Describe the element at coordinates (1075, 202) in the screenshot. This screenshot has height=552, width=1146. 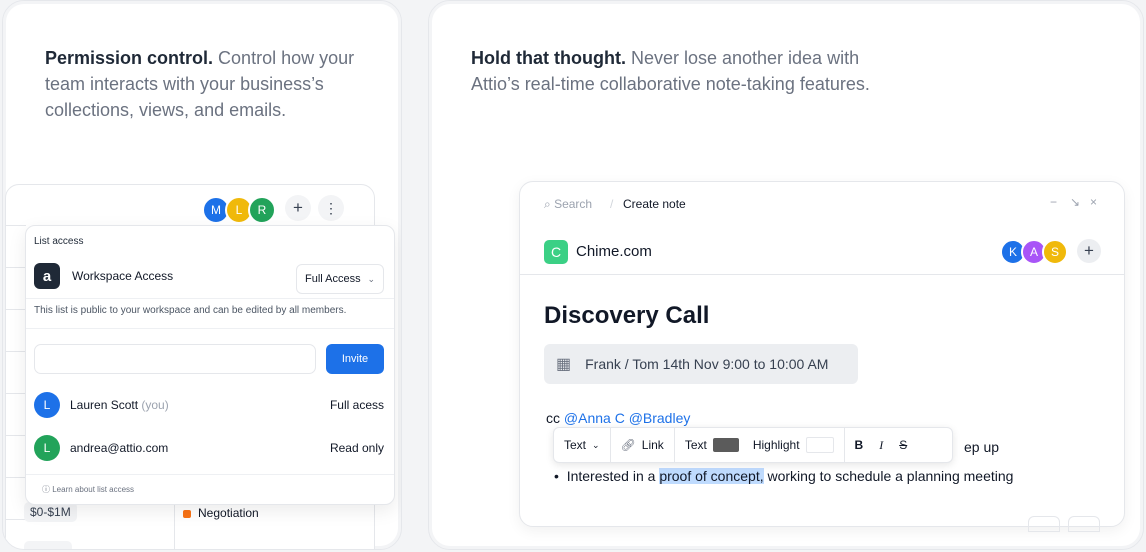
I see `collapse-icon: ↘` at that location.